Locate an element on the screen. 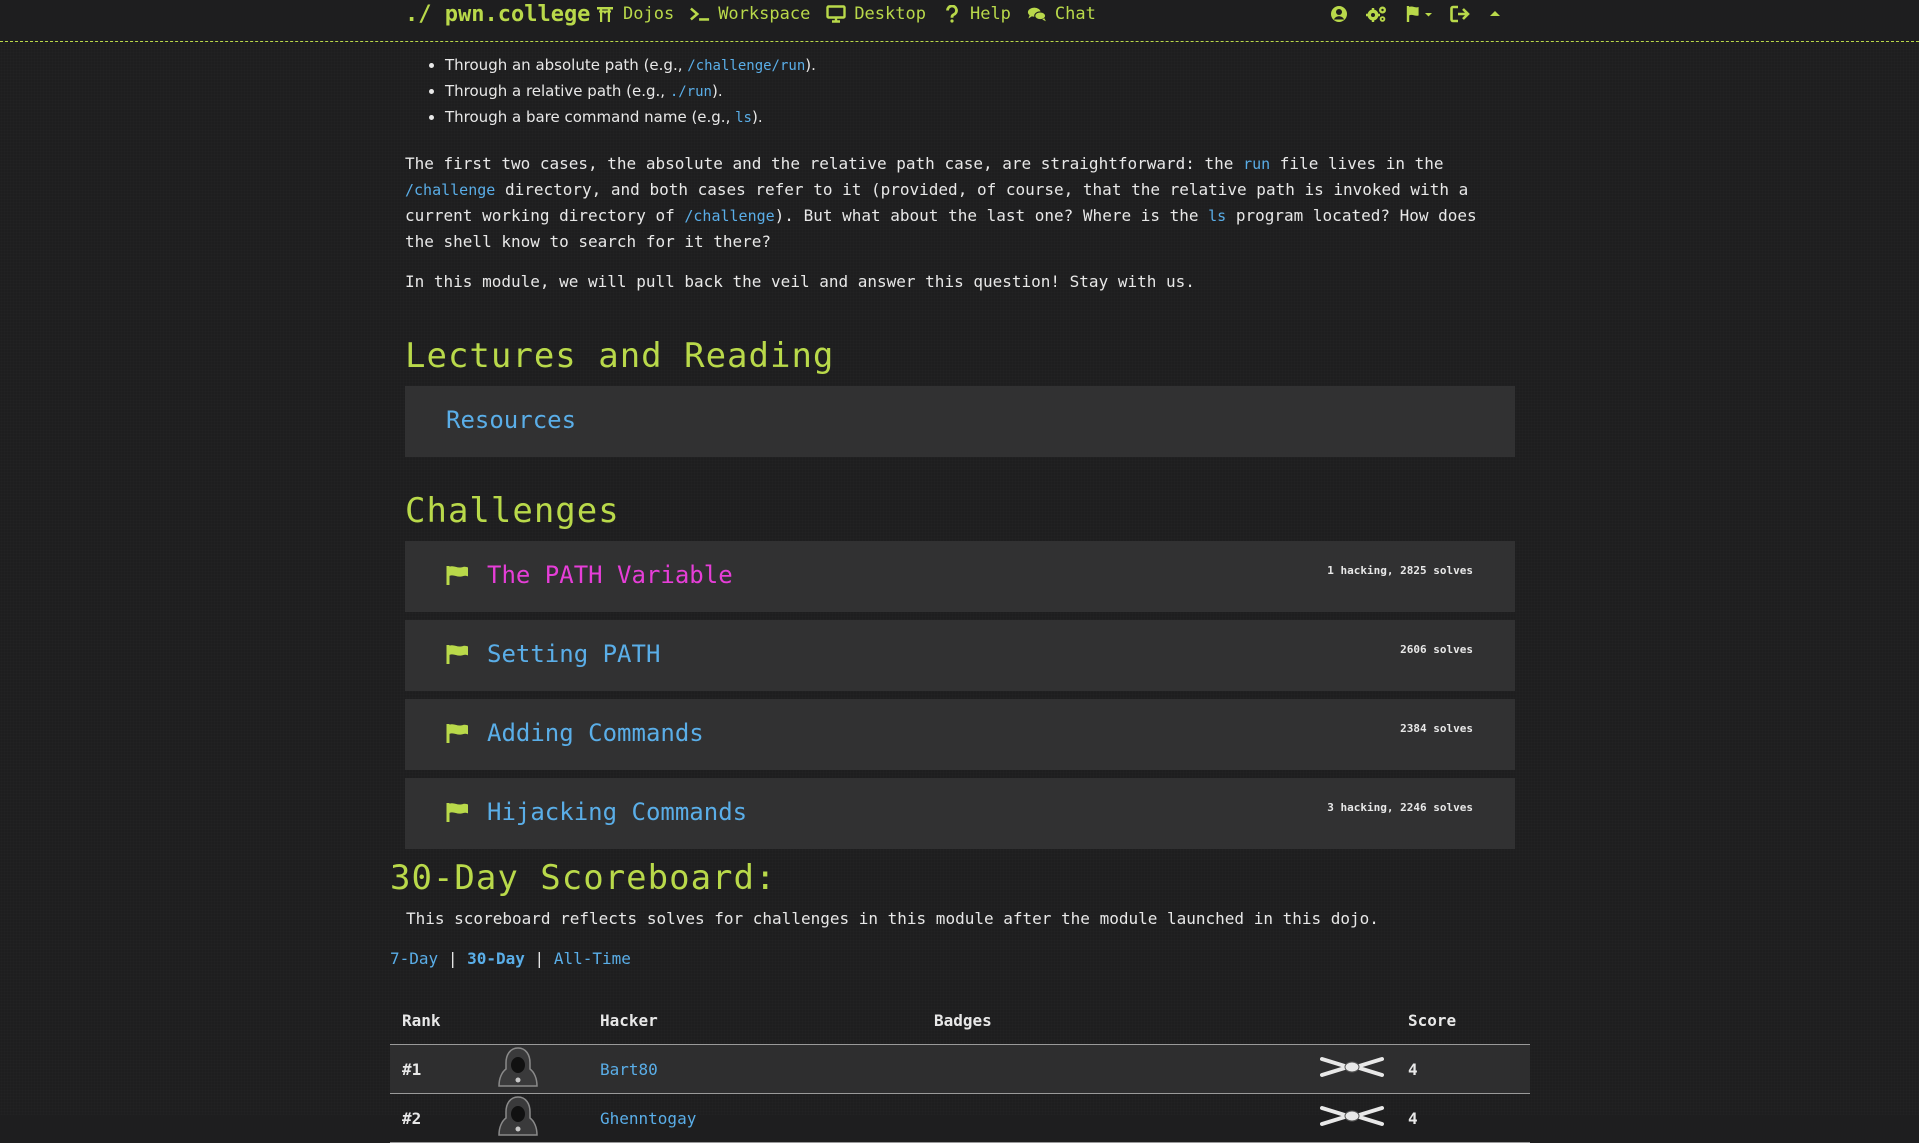 The height and width of the screenshot is (1143, 1919). challenge-name: Adding Commands is located at coordinates (595, 733).